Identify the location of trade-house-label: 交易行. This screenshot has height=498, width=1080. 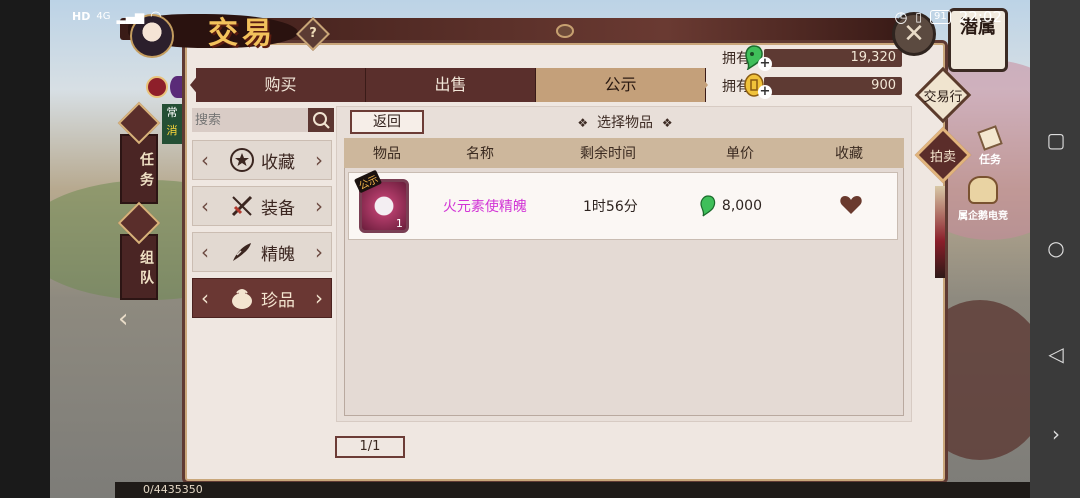
(943, 97).